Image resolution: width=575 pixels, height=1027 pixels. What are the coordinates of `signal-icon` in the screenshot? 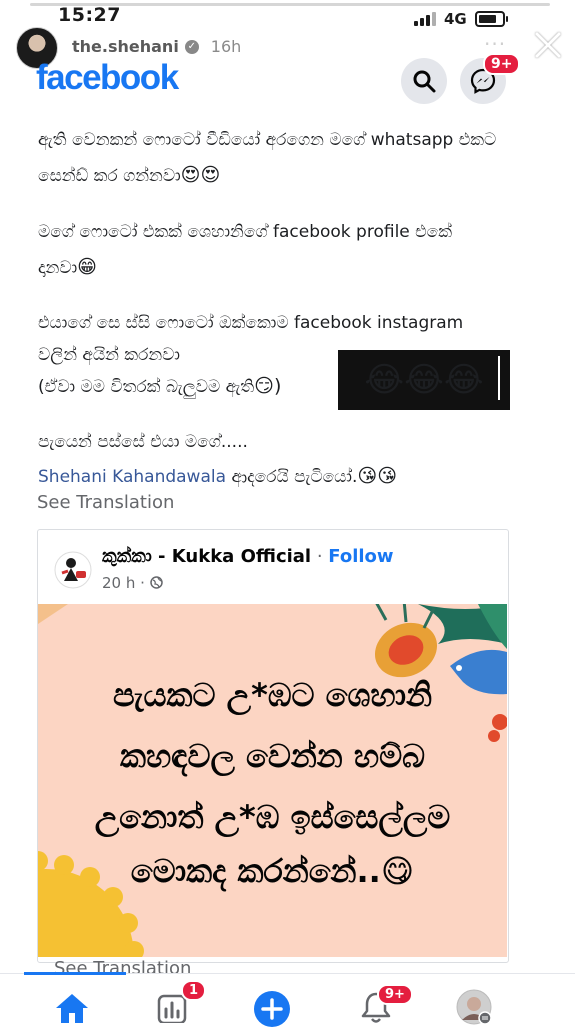 It's located at (425, 19).